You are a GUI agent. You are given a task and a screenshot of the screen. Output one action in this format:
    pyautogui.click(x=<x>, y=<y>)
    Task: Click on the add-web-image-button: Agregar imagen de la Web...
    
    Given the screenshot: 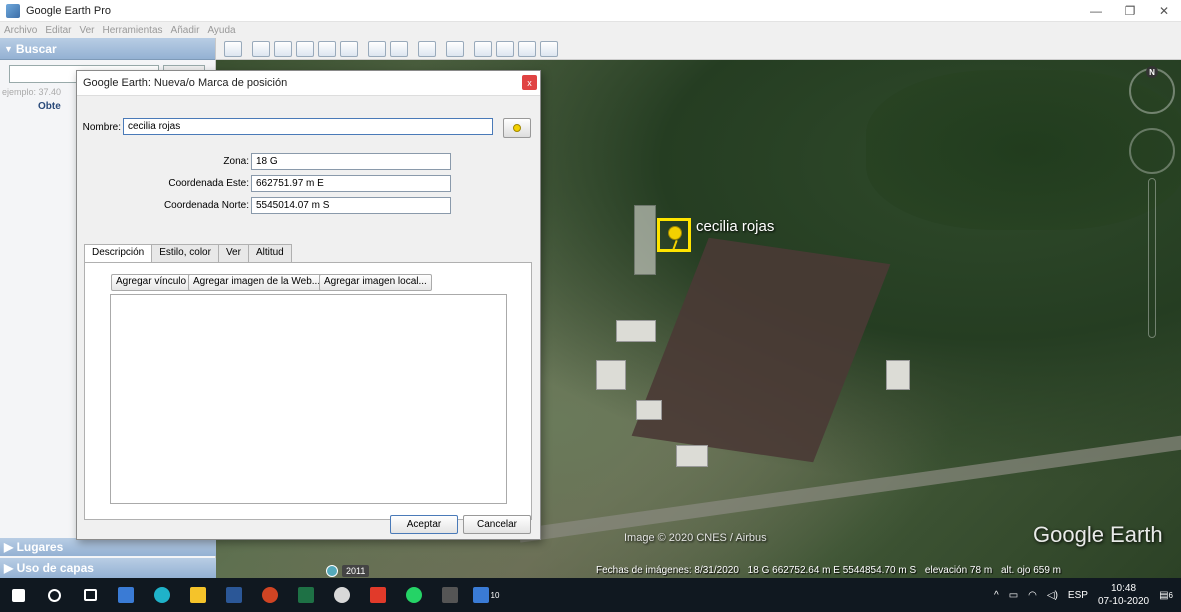 What is the action you would take?
    pyautogui.click(x=257, y=282)
    